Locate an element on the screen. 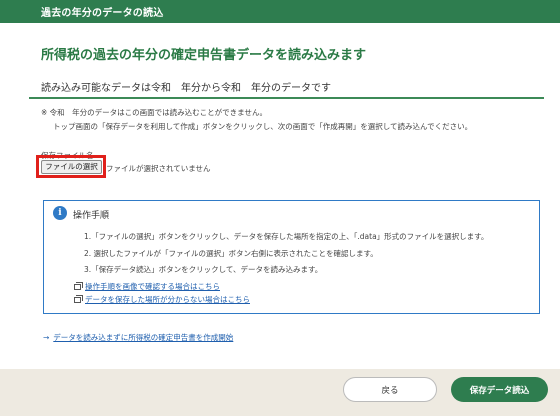 The image size is (560, 416). instructions-title: 操作手順 is located at coordinates (91, 216).